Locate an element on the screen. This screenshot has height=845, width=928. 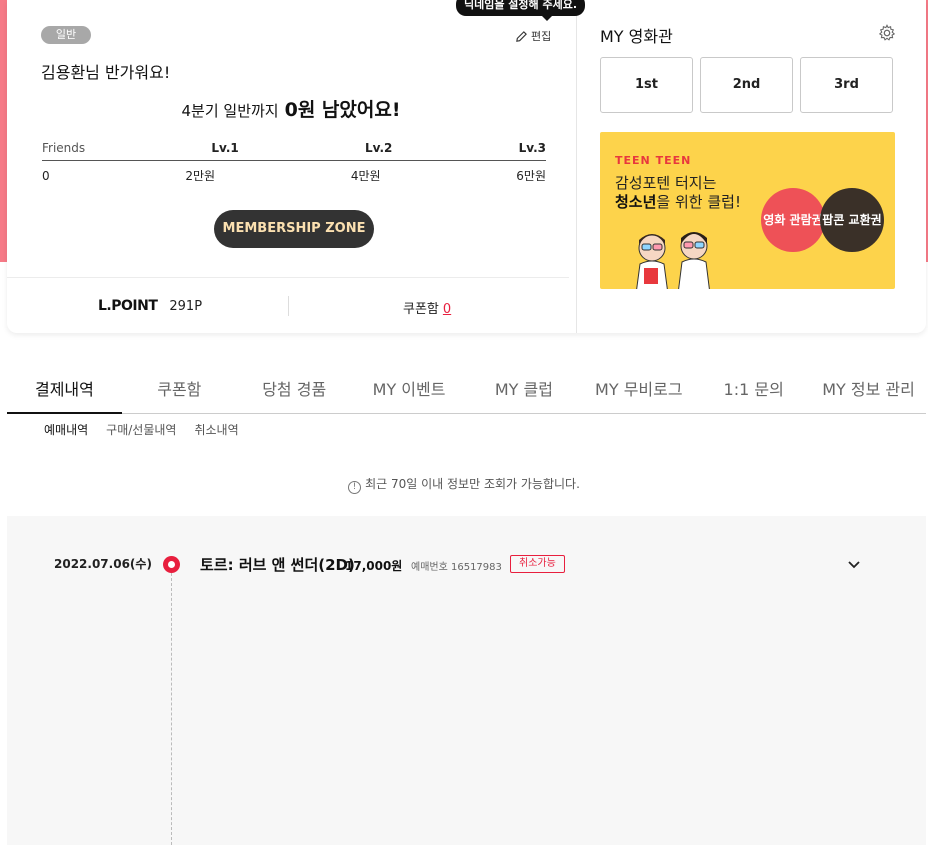
history-subtabs: 예매내역 구매/선물내역 취소내역 is located at coordinates (141, 429).